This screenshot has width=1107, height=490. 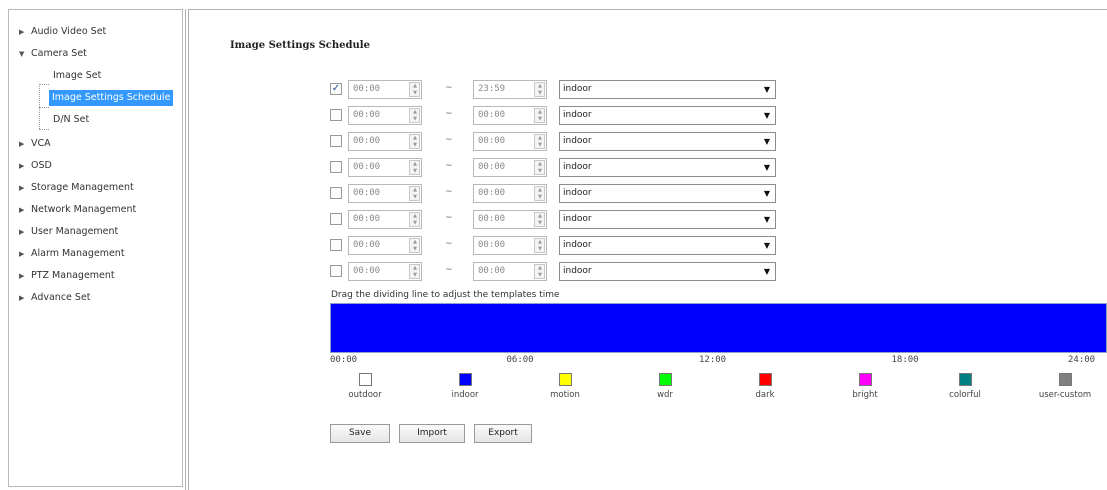 I want to click on end-time-input: 23:59 ▲ ▼, so click(x=510, y=89).